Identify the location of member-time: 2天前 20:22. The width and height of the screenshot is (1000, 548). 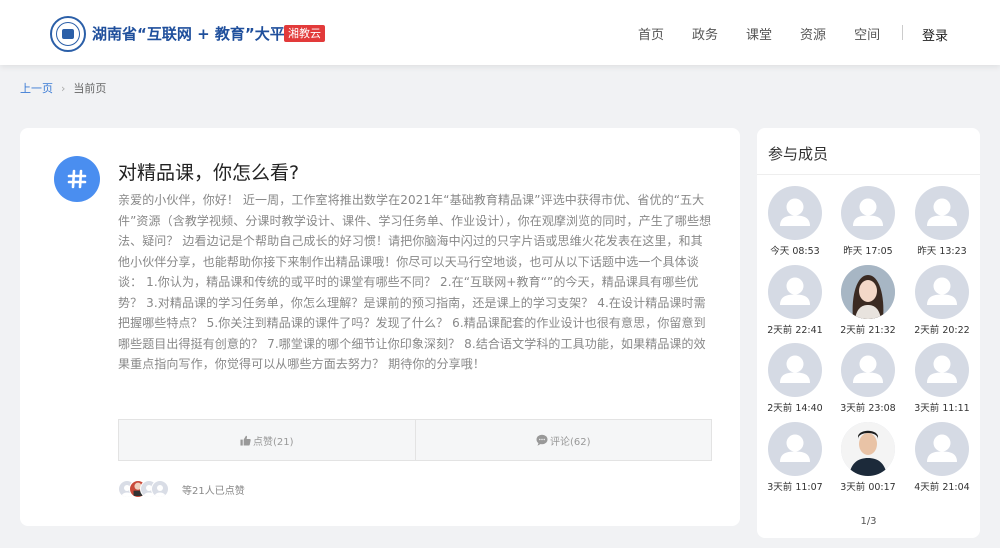
(942, 330).